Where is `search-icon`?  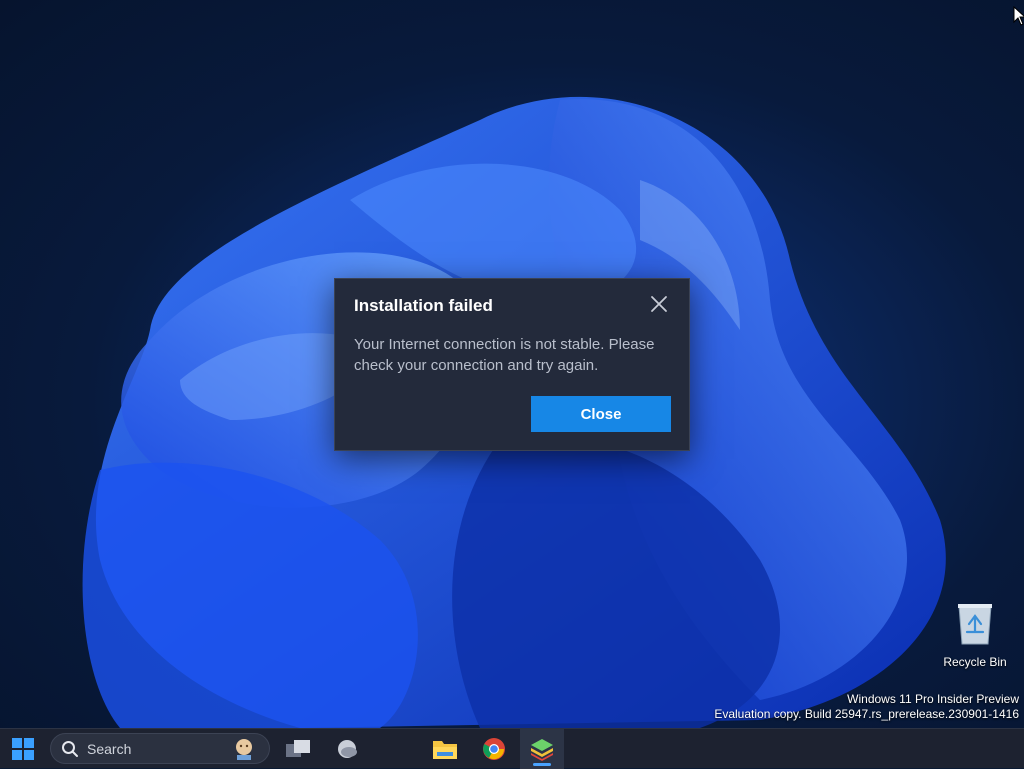
search-icon is located at coordinates (70, 748).